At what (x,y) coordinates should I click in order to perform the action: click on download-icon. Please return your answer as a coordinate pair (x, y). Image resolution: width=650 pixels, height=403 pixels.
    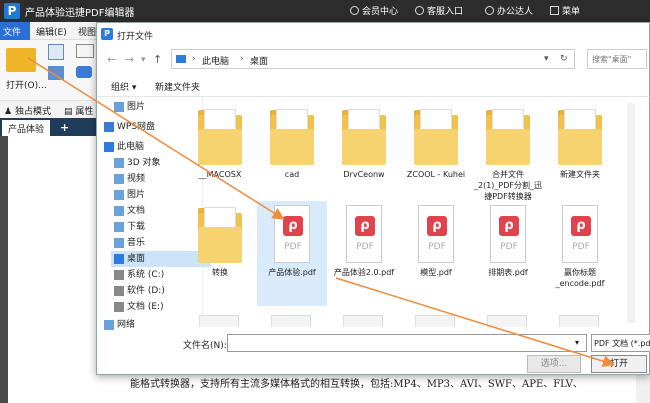
    Looking at the image, I should click on (119, 227).